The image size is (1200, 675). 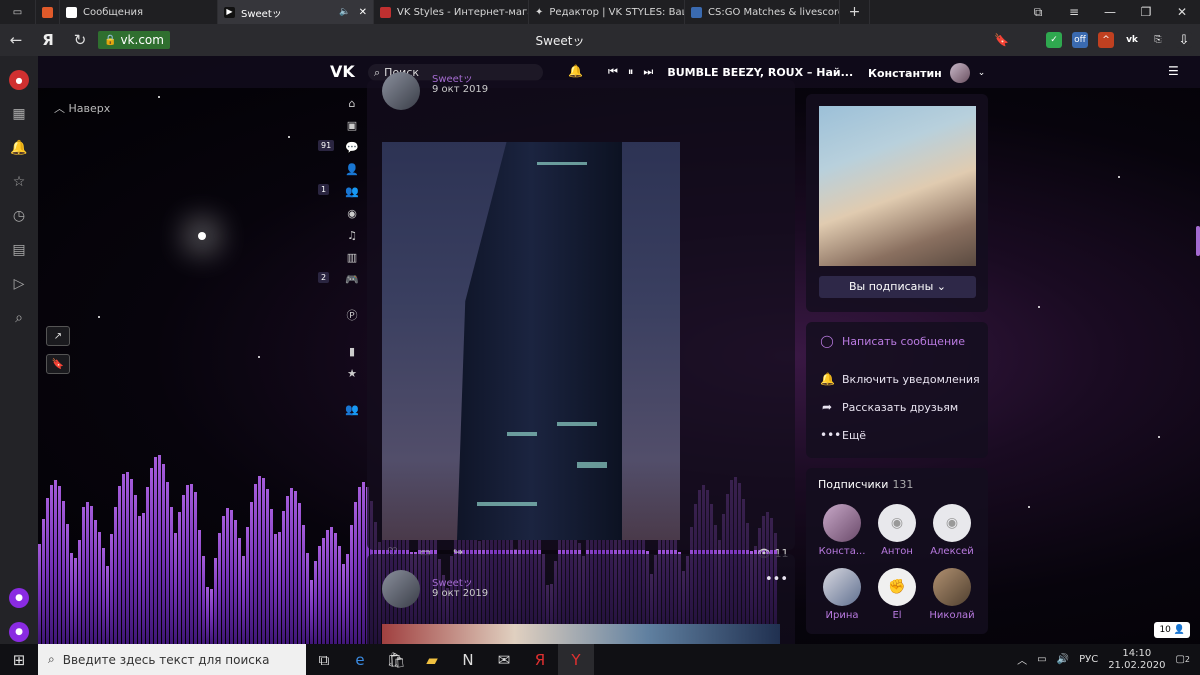 I want to click on subscribers-header: Подписчики 131, so click(x=865, y=484).